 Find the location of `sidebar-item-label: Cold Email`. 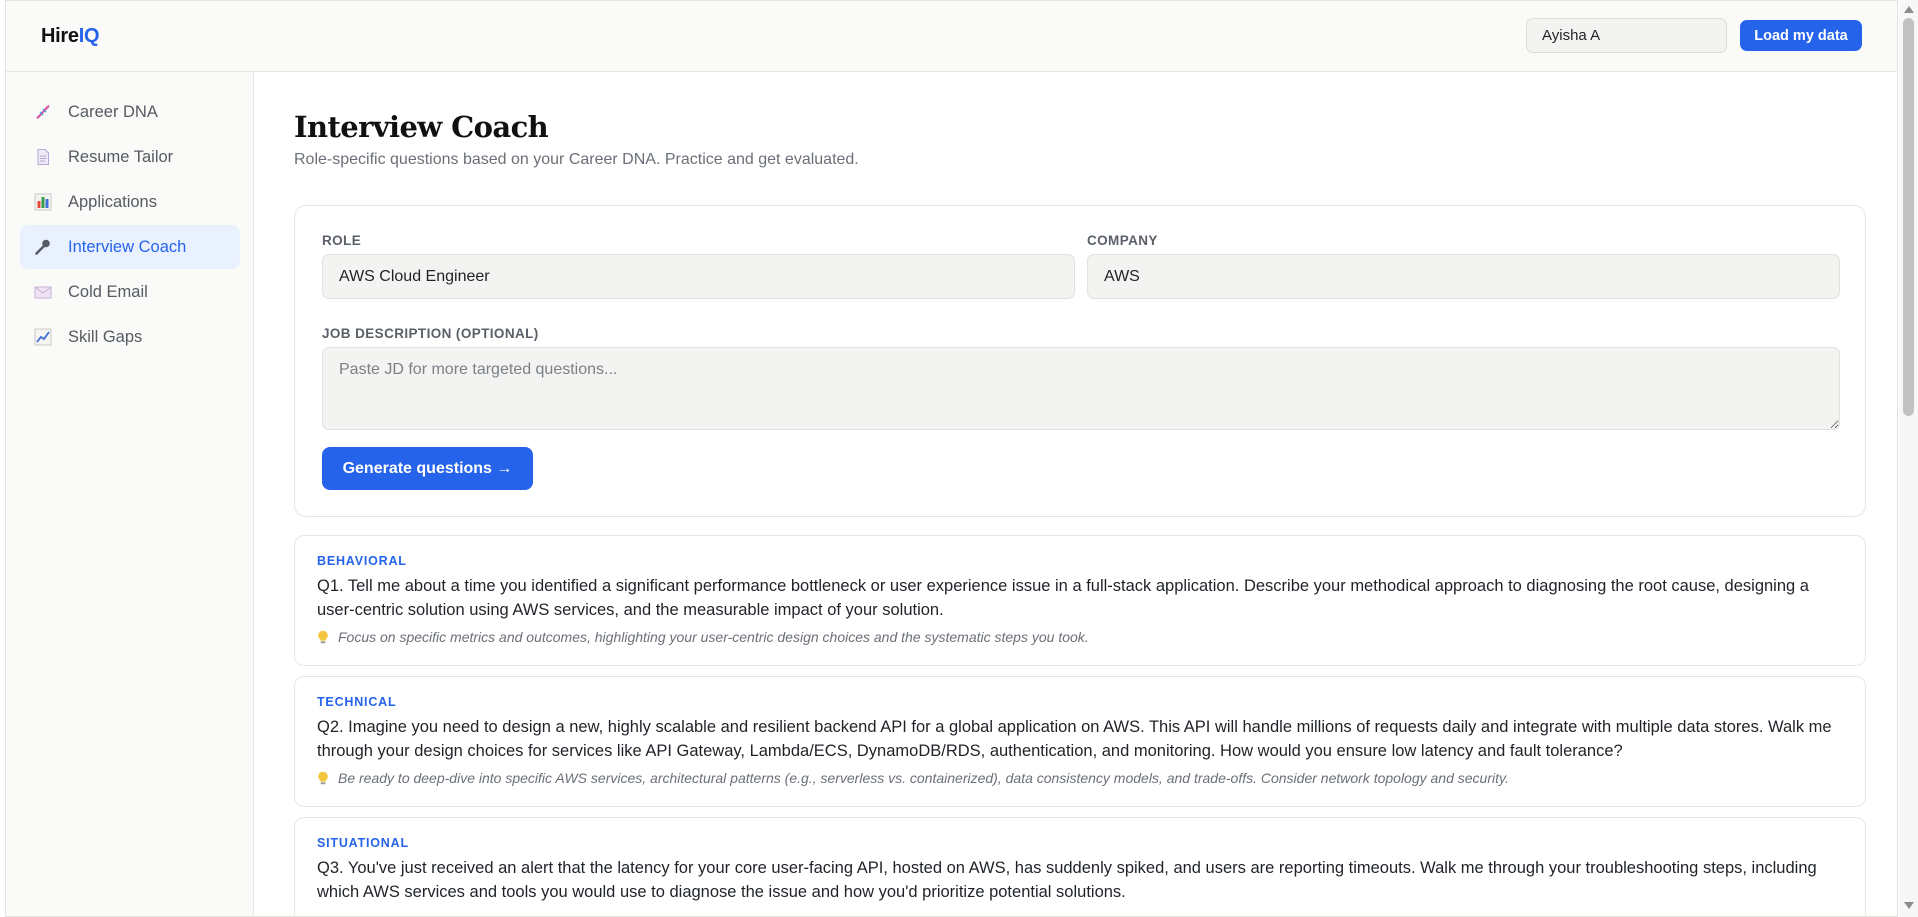

sidebar-item-label: Cold Email is located at coordinates (108, 291).